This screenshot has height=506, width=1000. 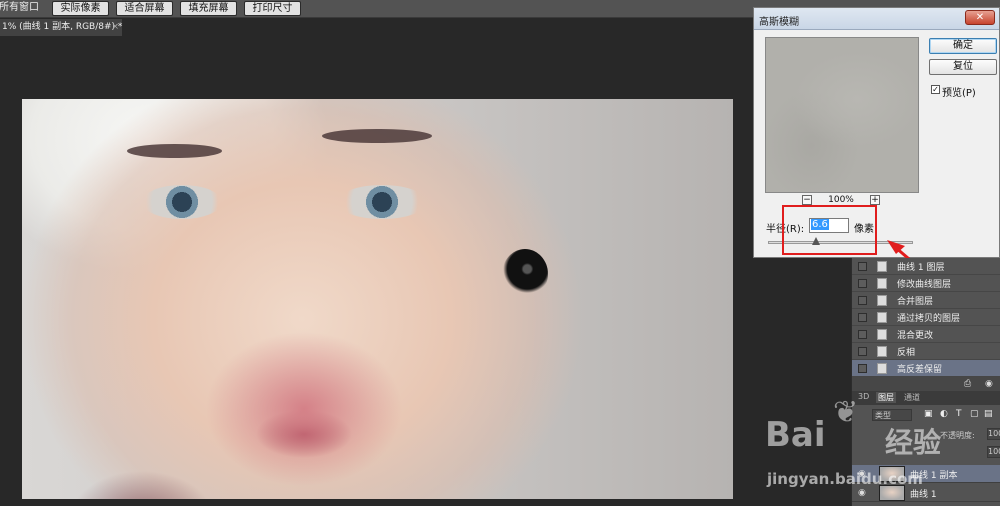 What do you see at coordinates (272, 8) in the screenshot?
I see `print-size-button: 打印尺寸` at bounding box center [272, 8].